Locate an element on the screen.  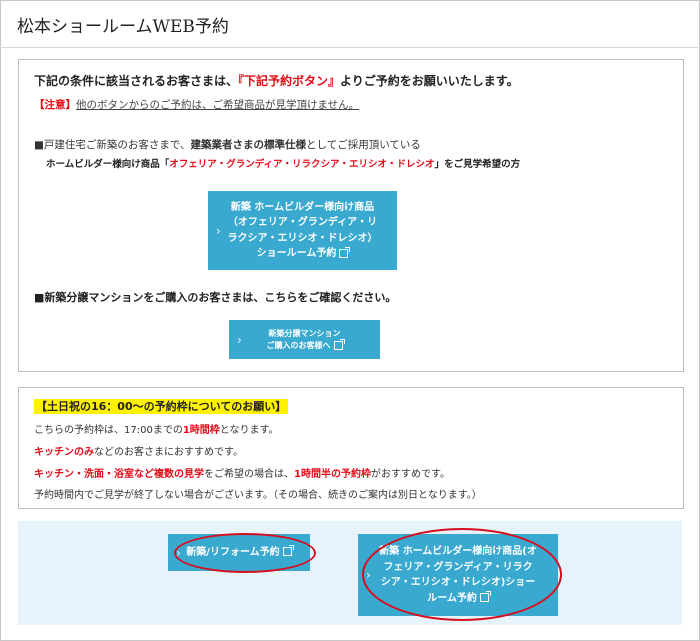
condo-button-line2-text: ご購入のお客様へ is located at coordinates (298, 345).